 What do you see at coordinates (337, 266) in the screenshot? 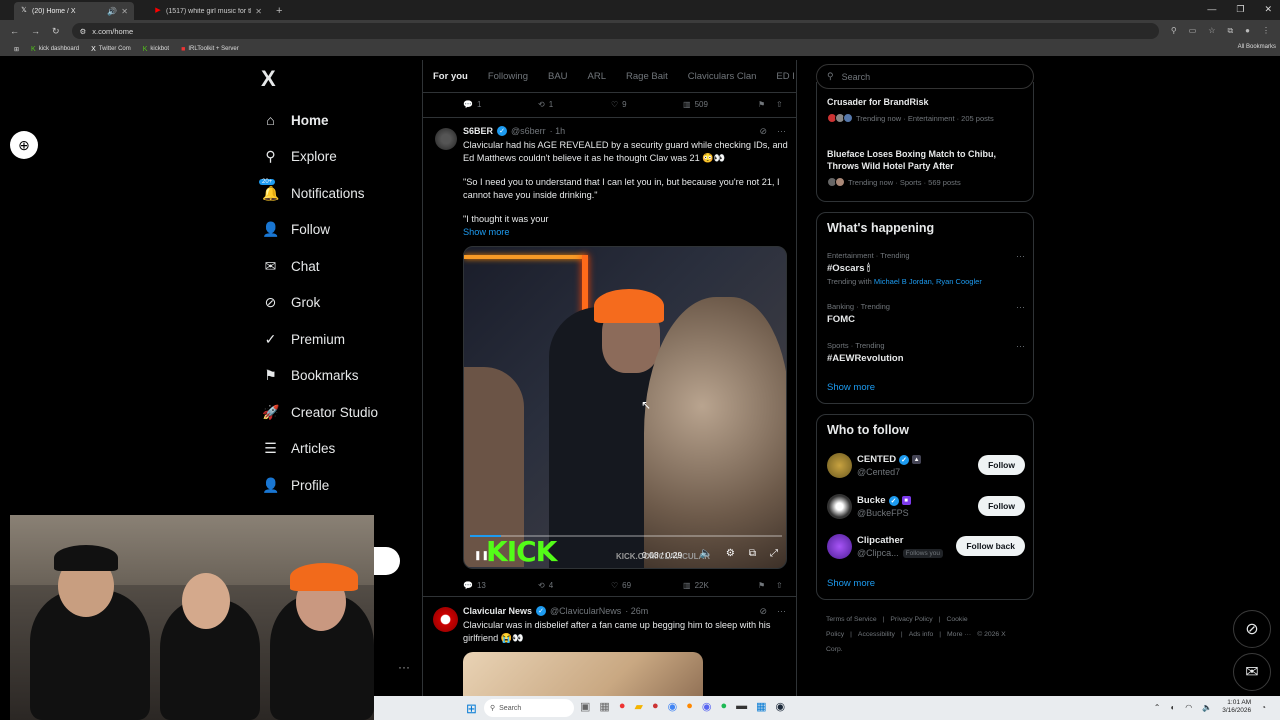
I see `nav-item-chat: ✉ Chat` at bounding box center [337, 266].